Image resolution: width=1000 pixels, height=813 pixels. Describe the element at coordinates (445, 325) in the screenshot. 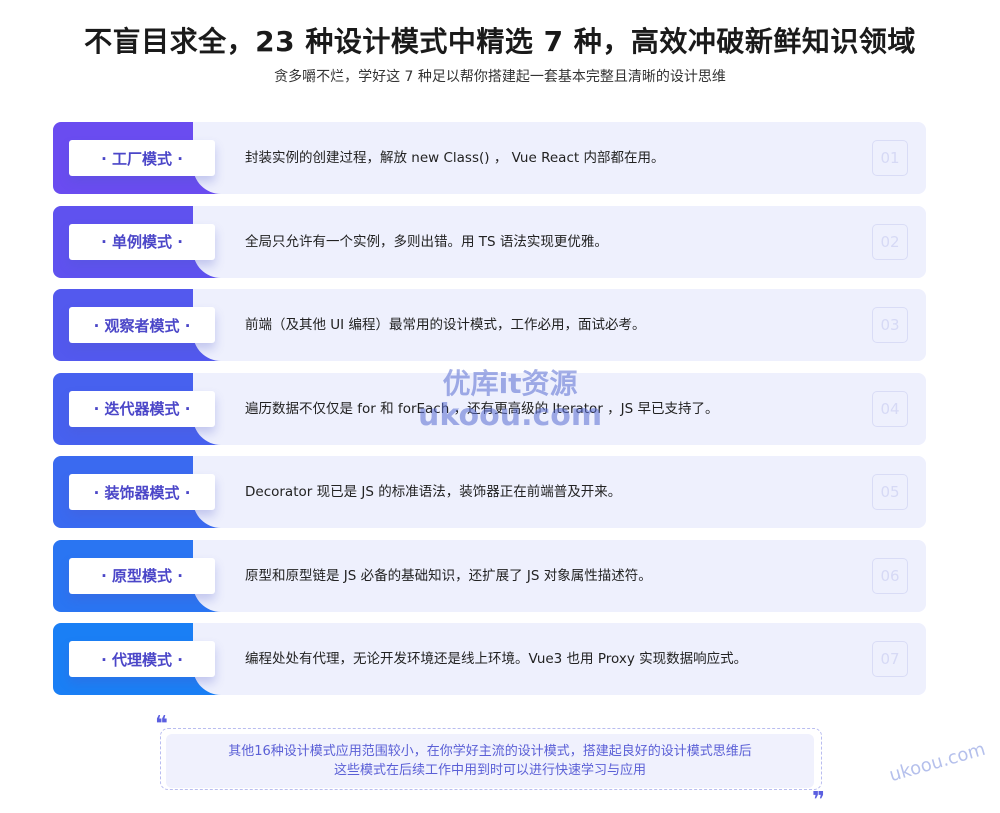

I see `pattern-description: 前端（及其他 UI 编程）最常用的设计模式，工作必用，面试必考。` at that location.